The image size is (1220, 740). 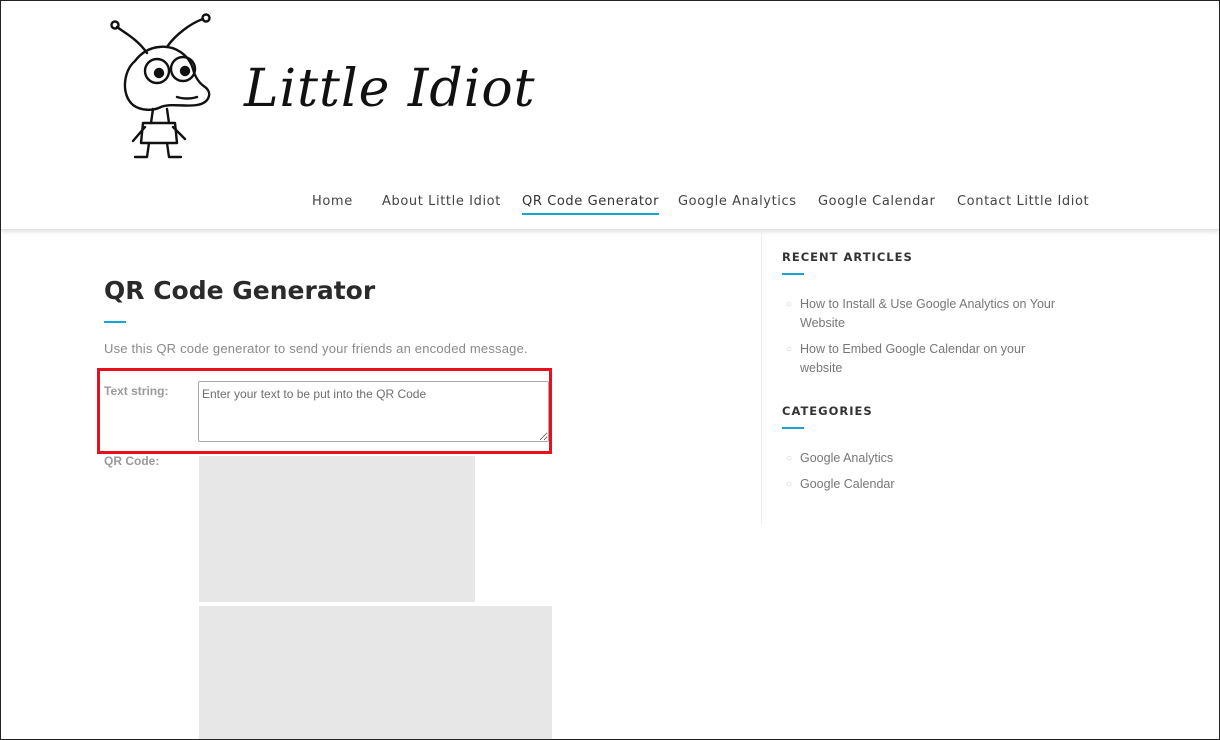 I want to click on qr-code-placeholder, so click(x=337, y=529).